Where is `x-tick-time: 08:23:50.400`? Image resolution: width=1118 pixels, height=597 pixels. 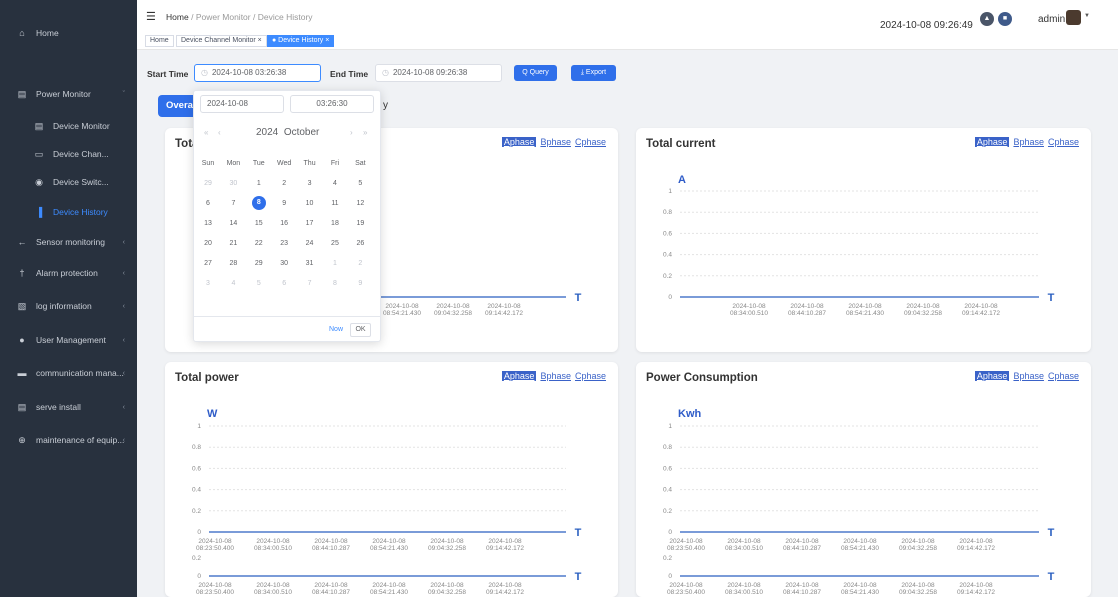 x-tick-time: 08:23:50.400 is located at coordinates (215, 548).